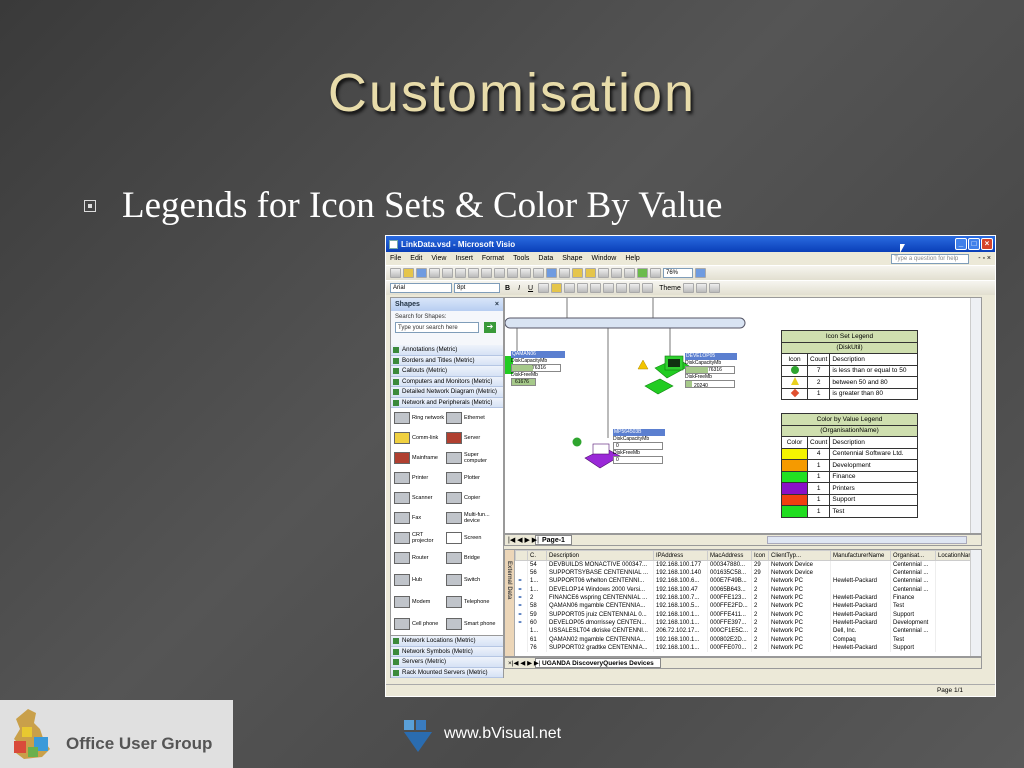 Image resolution: width=1024 pixels, height=768 pixels. What do you see at coordinates (472, 478) in the screenshot?
I see `shape-plotter: Plotter` at bounding box center [472, 478].